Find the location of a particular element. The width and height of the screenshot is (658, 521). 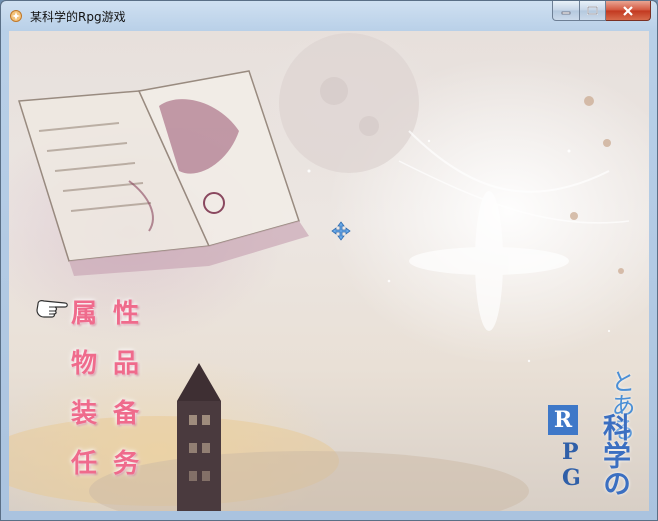

caption-buttons is located at coordinates (601, 11).